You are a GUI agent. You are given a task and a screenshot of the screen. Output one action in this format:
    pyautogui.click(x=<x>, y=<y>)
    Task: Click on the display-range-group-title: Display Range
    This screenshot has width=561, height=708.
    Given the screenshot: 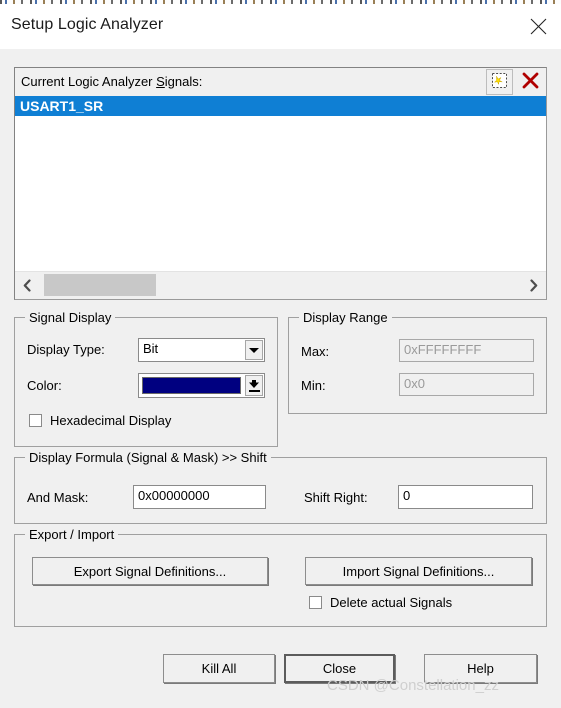 What is the action you would take?
    pyautogui.click(x=345, y=317)
    